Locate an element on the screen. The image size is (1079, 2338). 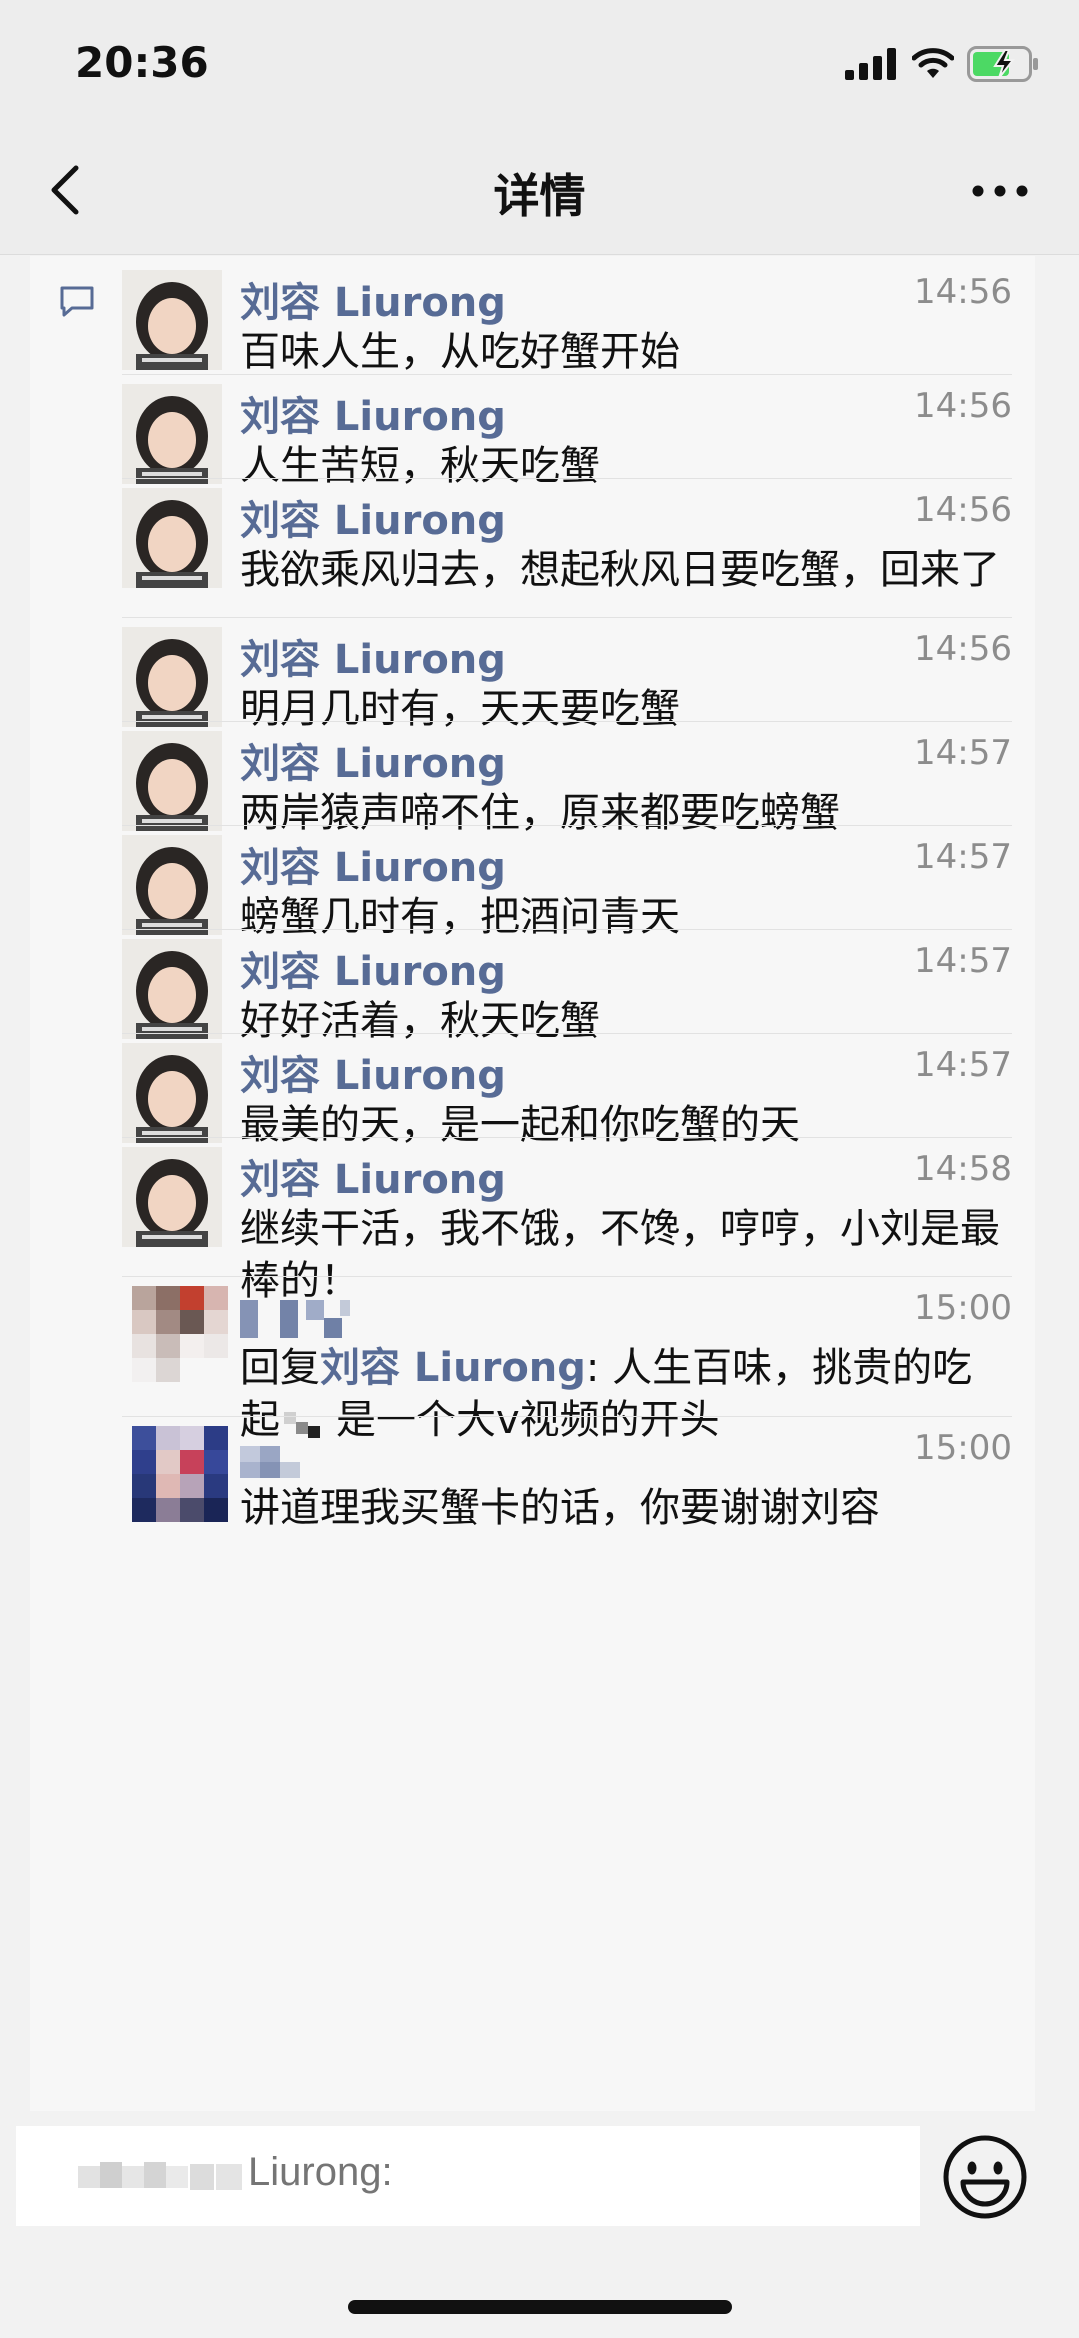
comment-text: 我欲乘风归去，想起秋风日要吃蟹，回来了 is located at coordinates (620, 570).